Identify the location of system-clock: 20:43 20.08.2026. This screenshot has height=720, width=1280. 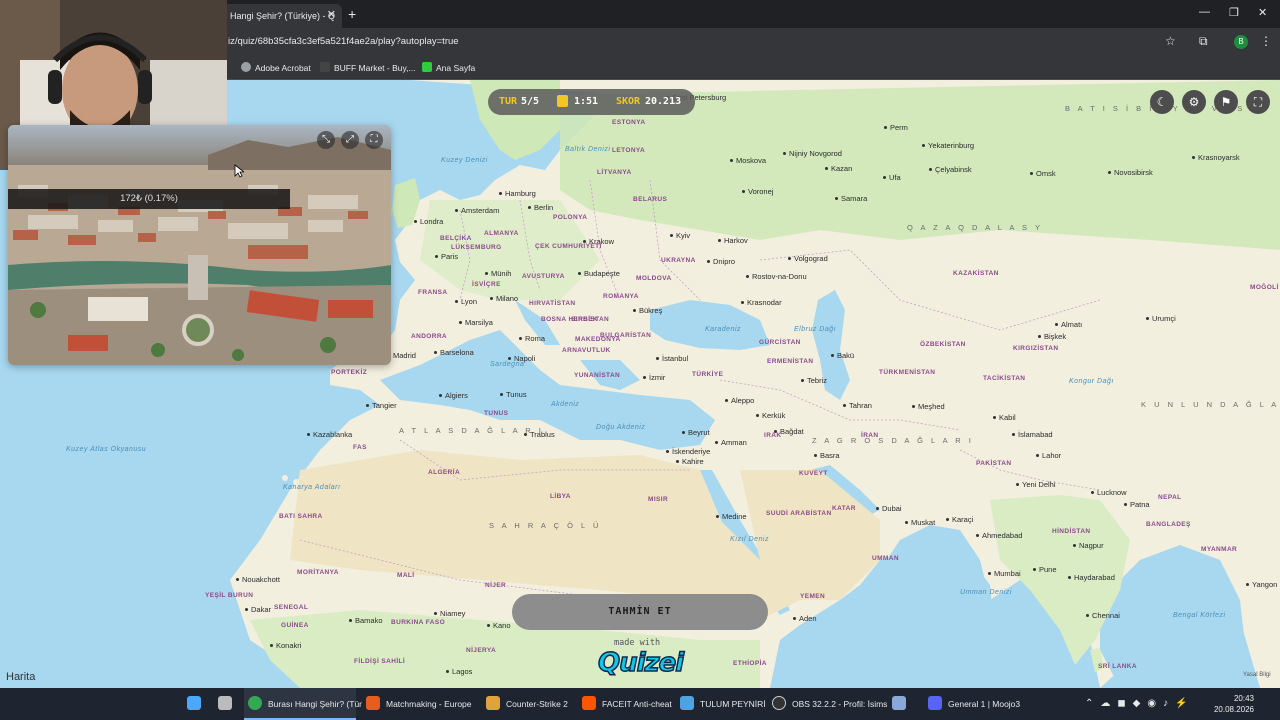
(1234, 704).